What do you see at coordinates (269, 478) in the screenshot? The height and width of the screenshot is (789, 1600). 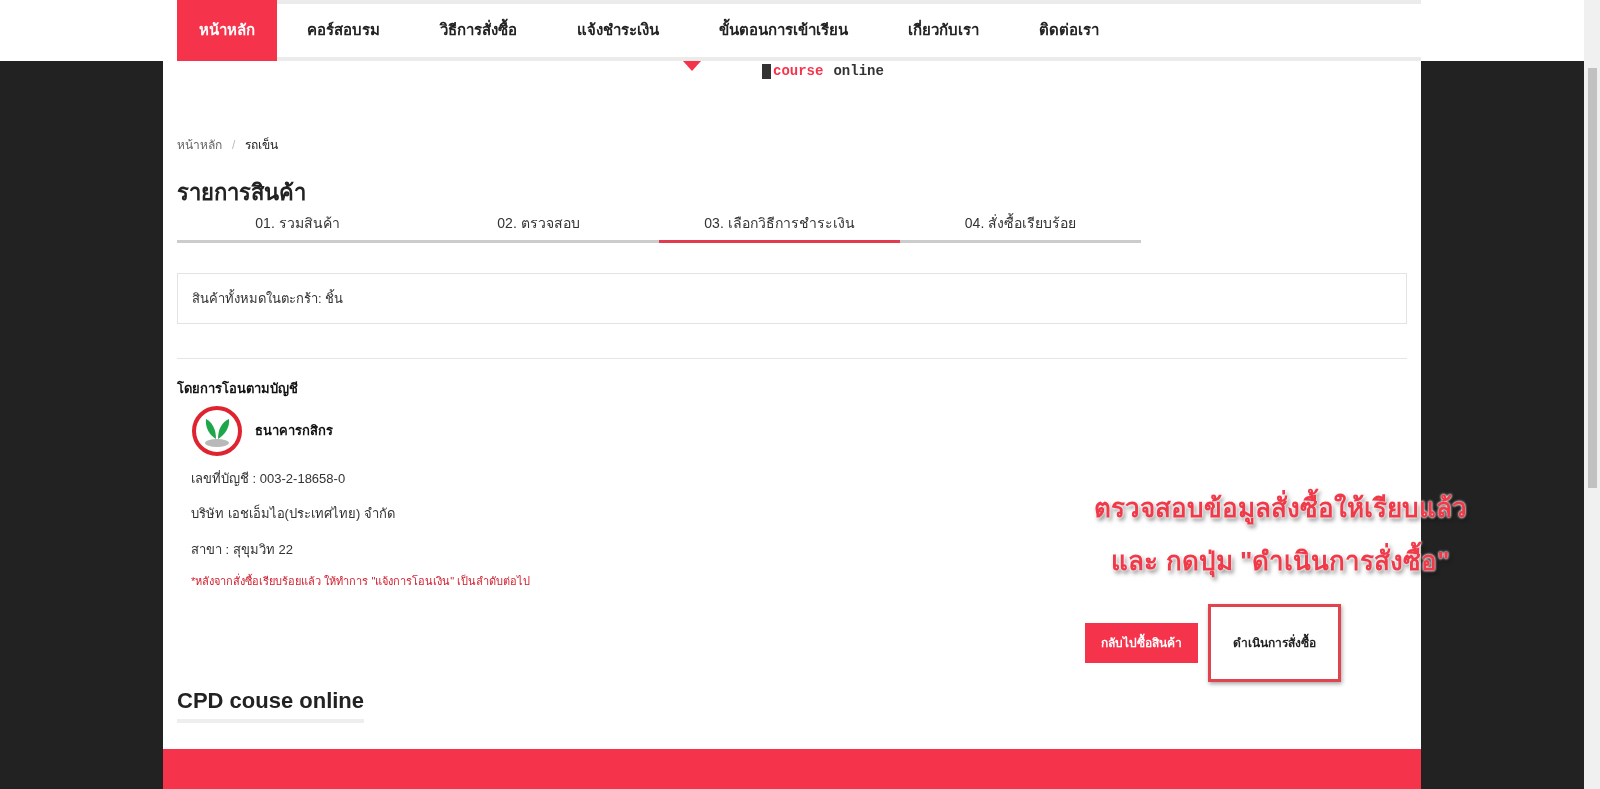 I see `account-detail: เลขที่บัญชี : 003-2-18658-0` at bounding box center [269, 478].